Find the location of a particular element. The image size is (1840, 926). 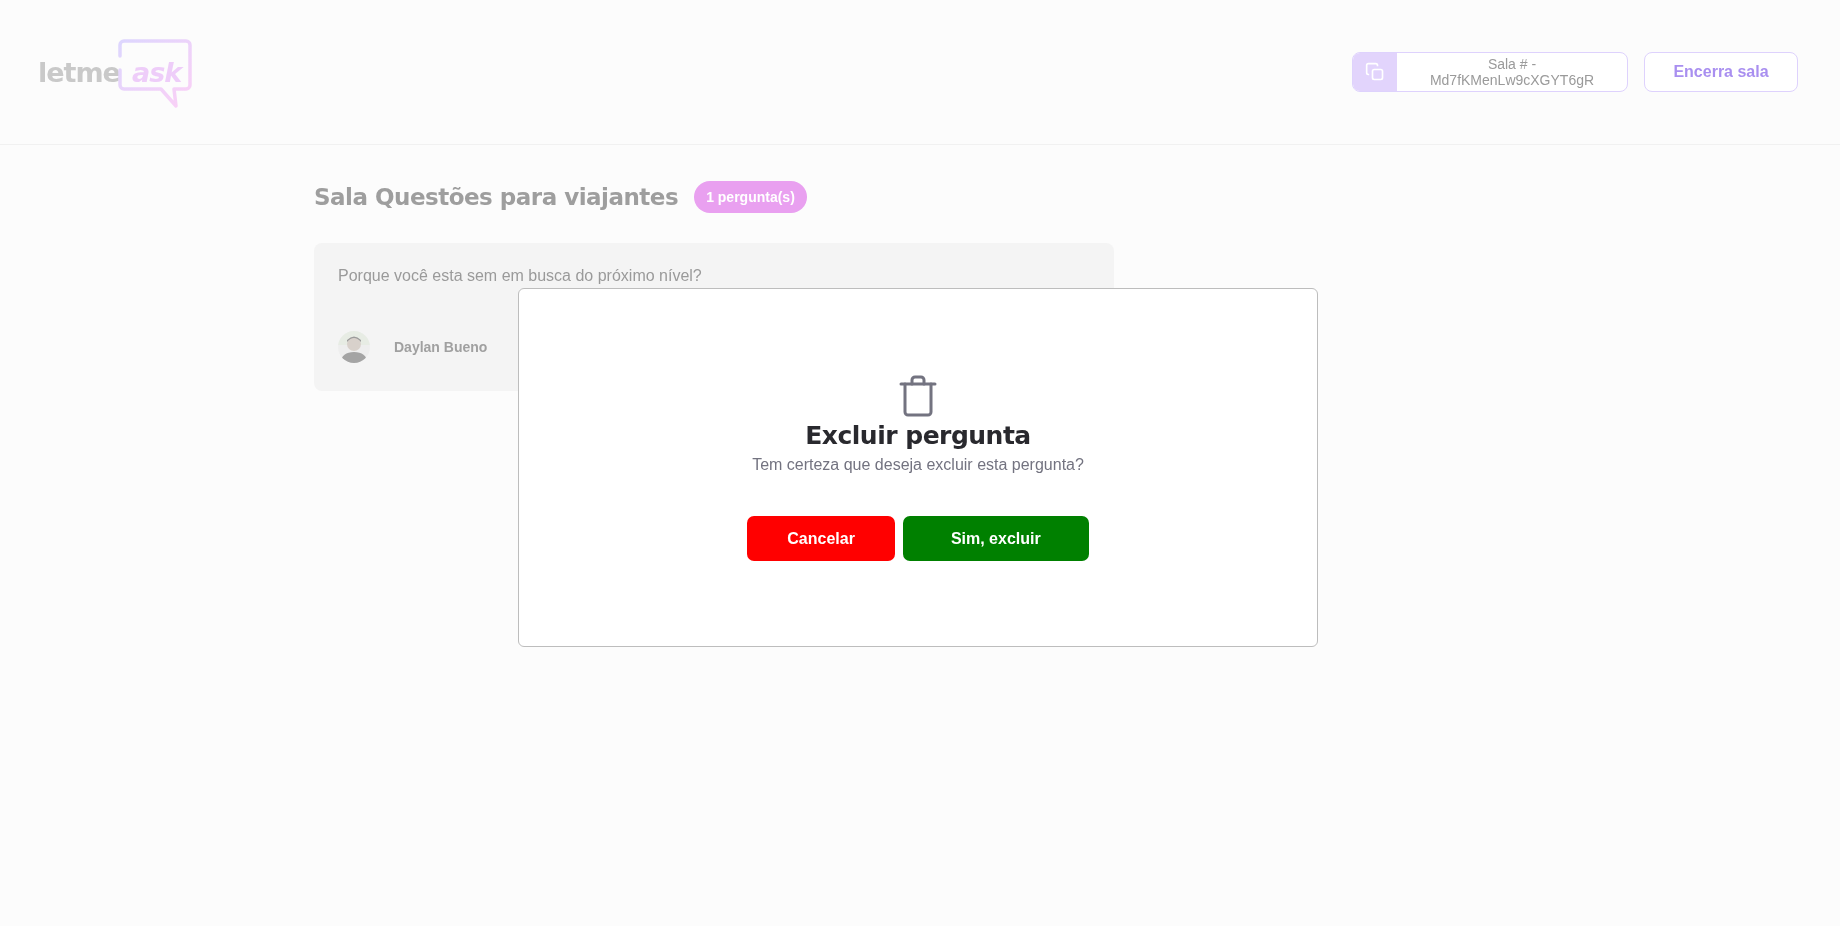

confirm-button: Sim, excluir is located at coordinates (995, 538).